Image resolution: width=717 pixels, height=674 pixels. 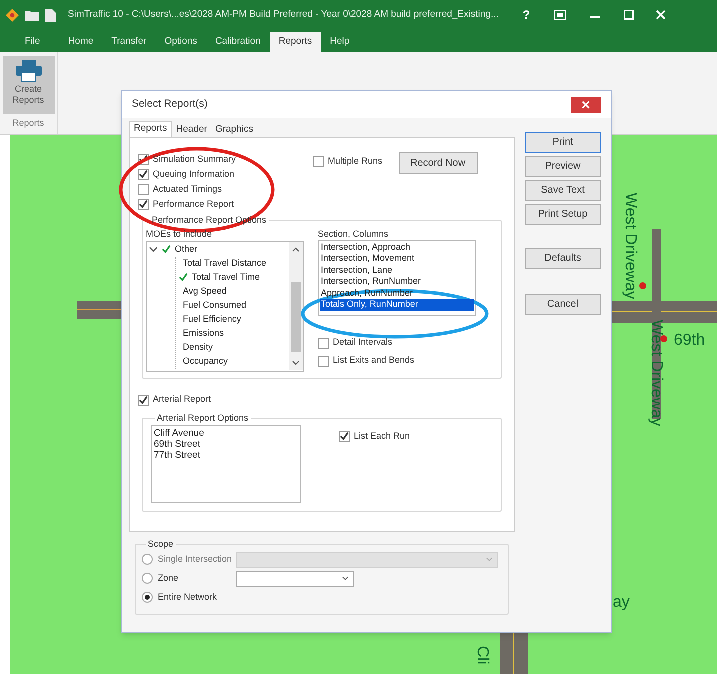 What do you see at coordinates (194, 159) in the screenshot?
I see `checkbox-label: Simulation Summary` at bounding box center [194, 159].